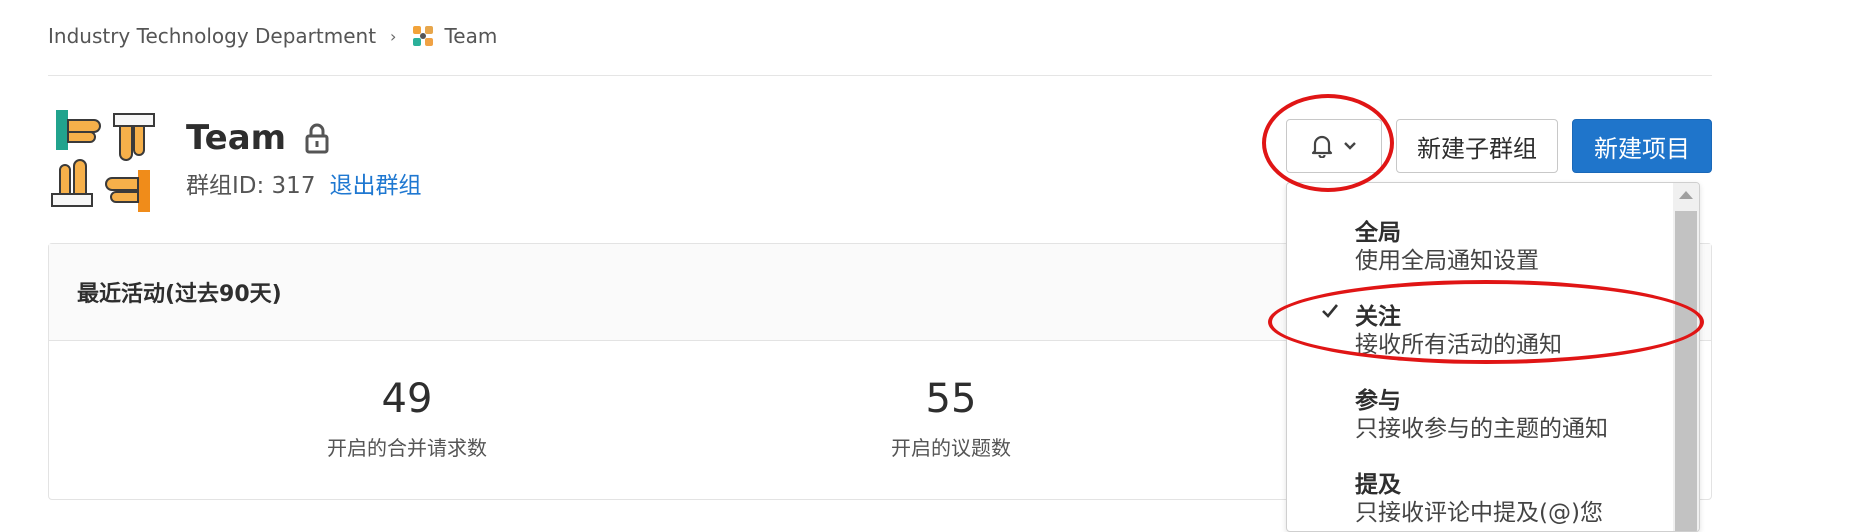 The width and height of the screenshot is (1876, 532). What do you see at coordinates (1334, 146) in the screenshot?
I see `notification-settings-button` at bounding box center [1334, 146].